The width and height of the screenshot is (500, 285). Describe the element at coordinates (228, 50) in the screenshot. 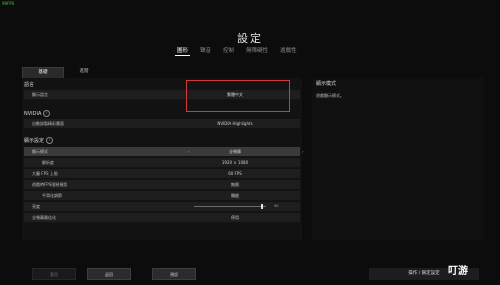

I see `tab-controls: 控制` at that location.